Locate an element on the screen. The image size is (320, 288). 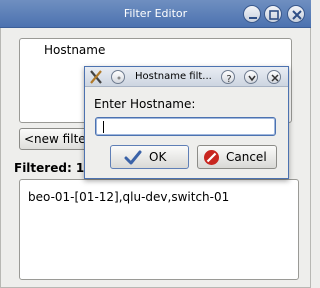
help-icon: ? is located at coordinates (228, 79).